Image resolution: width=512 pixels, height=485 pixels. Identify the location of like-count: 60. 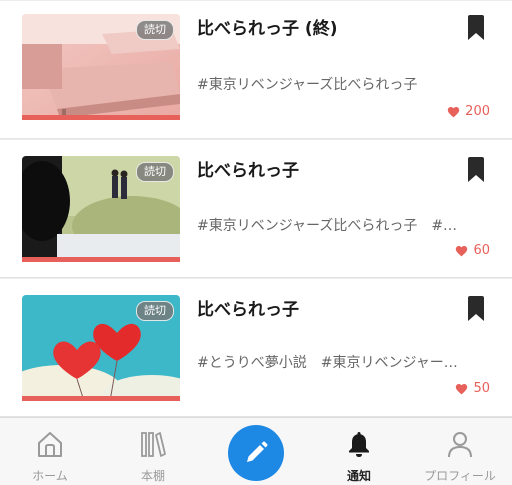
(472, 250).